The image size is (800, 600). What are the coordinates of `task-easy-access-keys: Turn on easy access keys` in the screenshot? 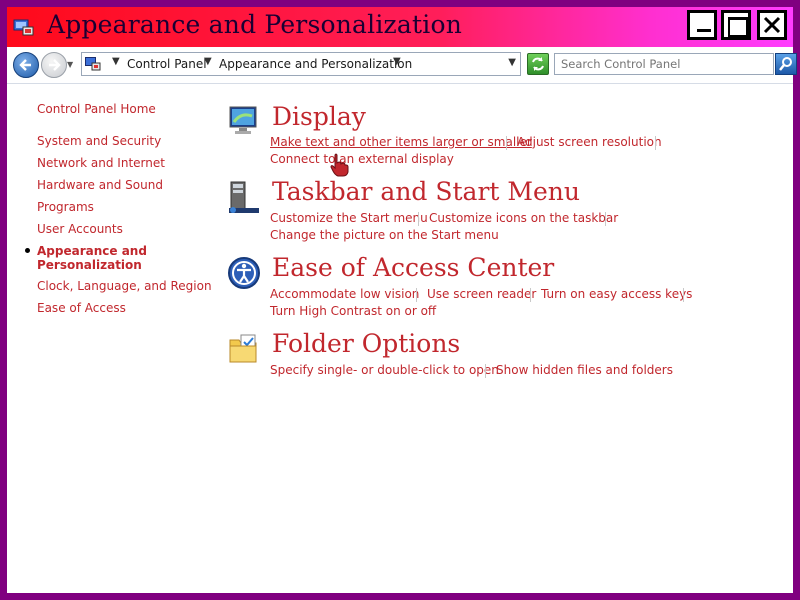 It's located at (616, 294).